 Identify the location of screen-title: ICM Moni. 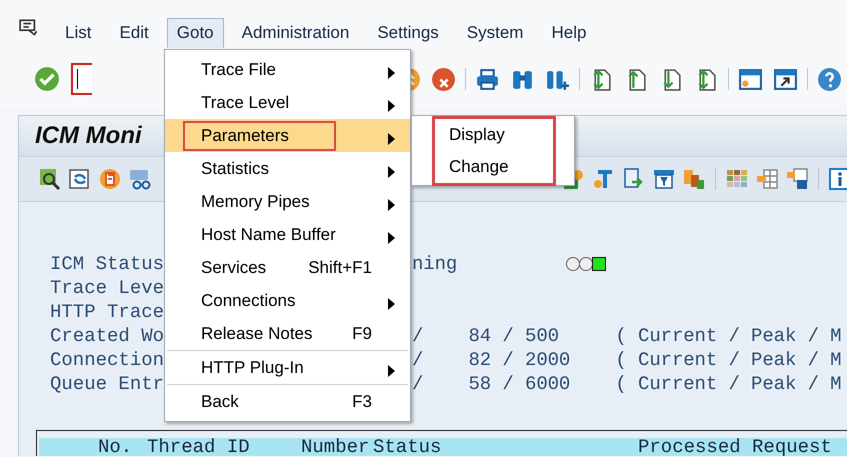
(88, 136).